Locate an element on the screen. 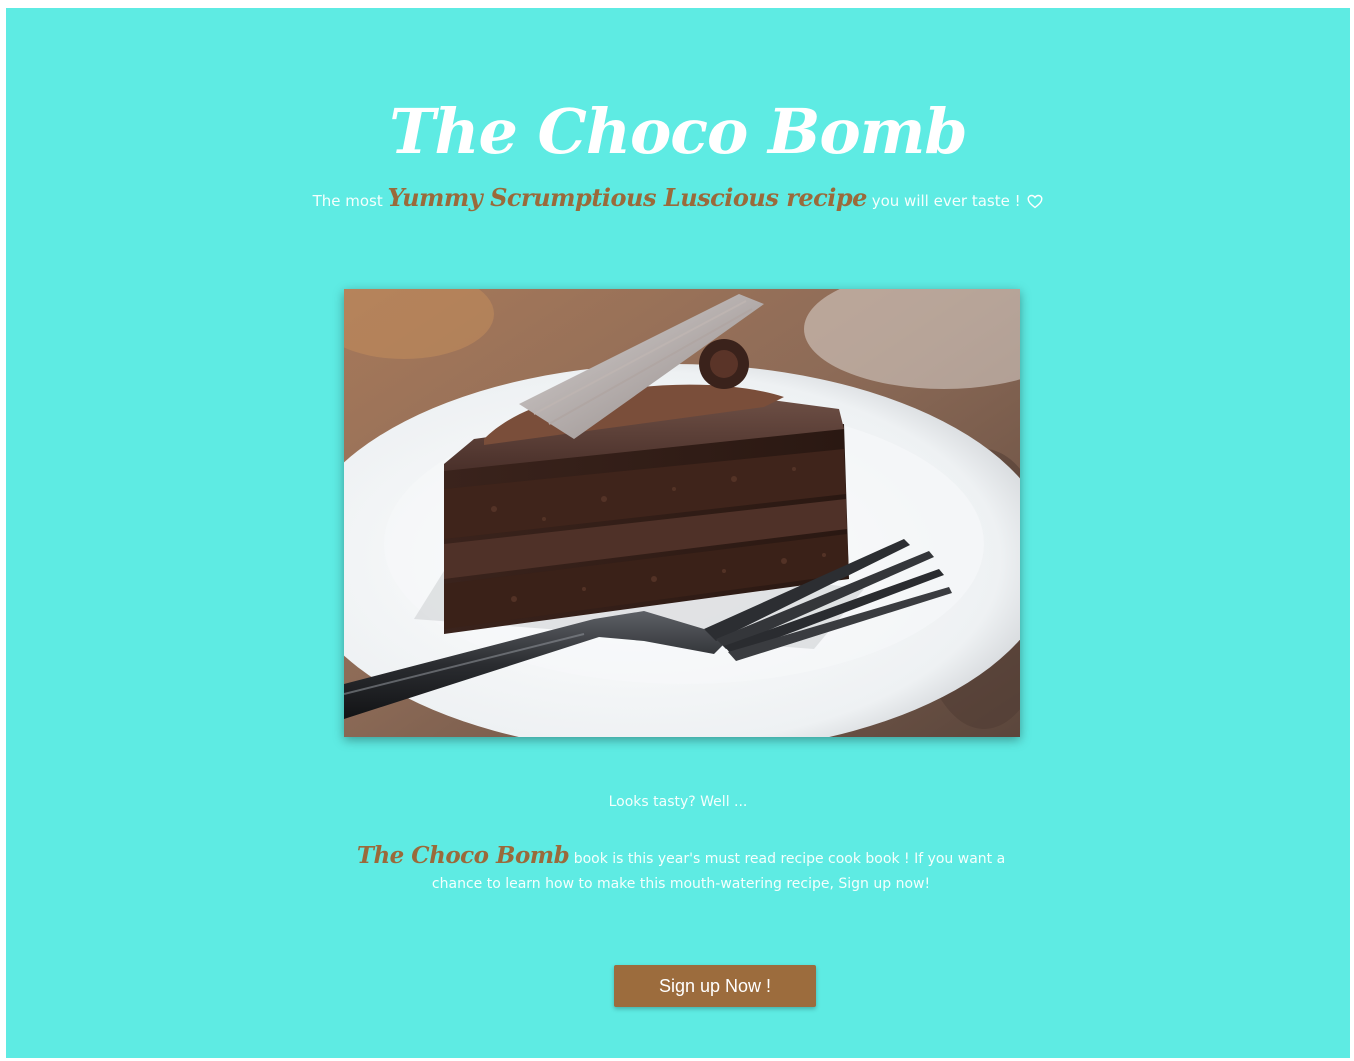 The image size is (1354, 1061). tagline-suffix: you will ever taste ! is located at coordinates (946, 201).